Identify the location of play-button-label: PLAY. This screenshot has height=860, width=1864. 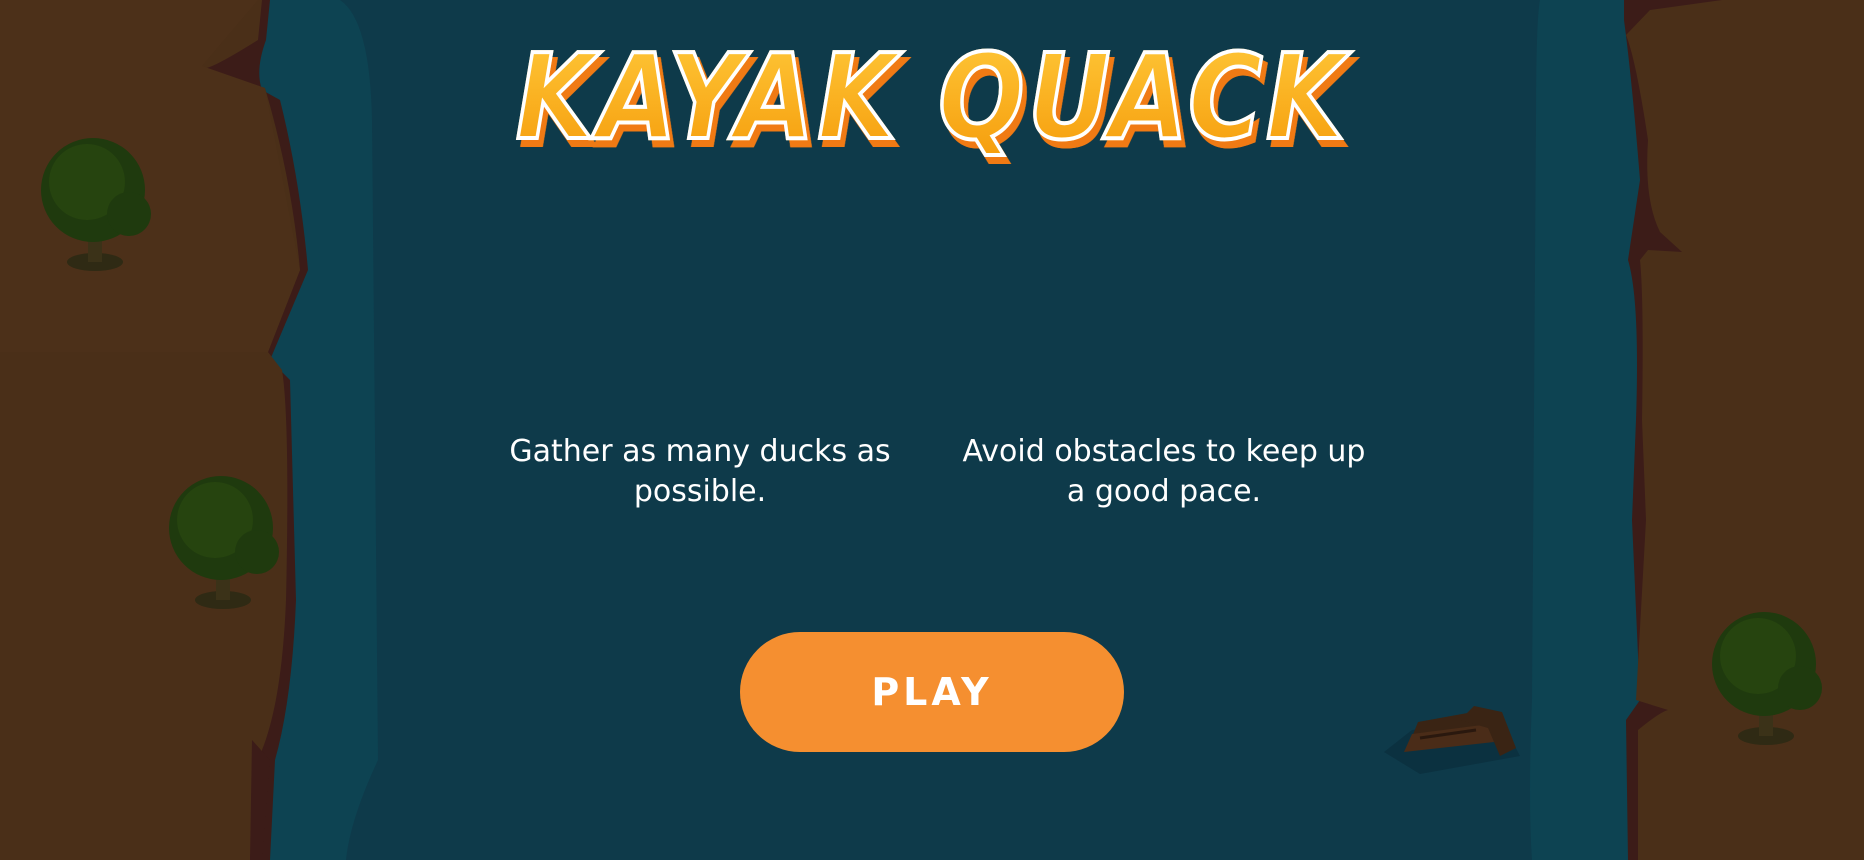
(932, 692).